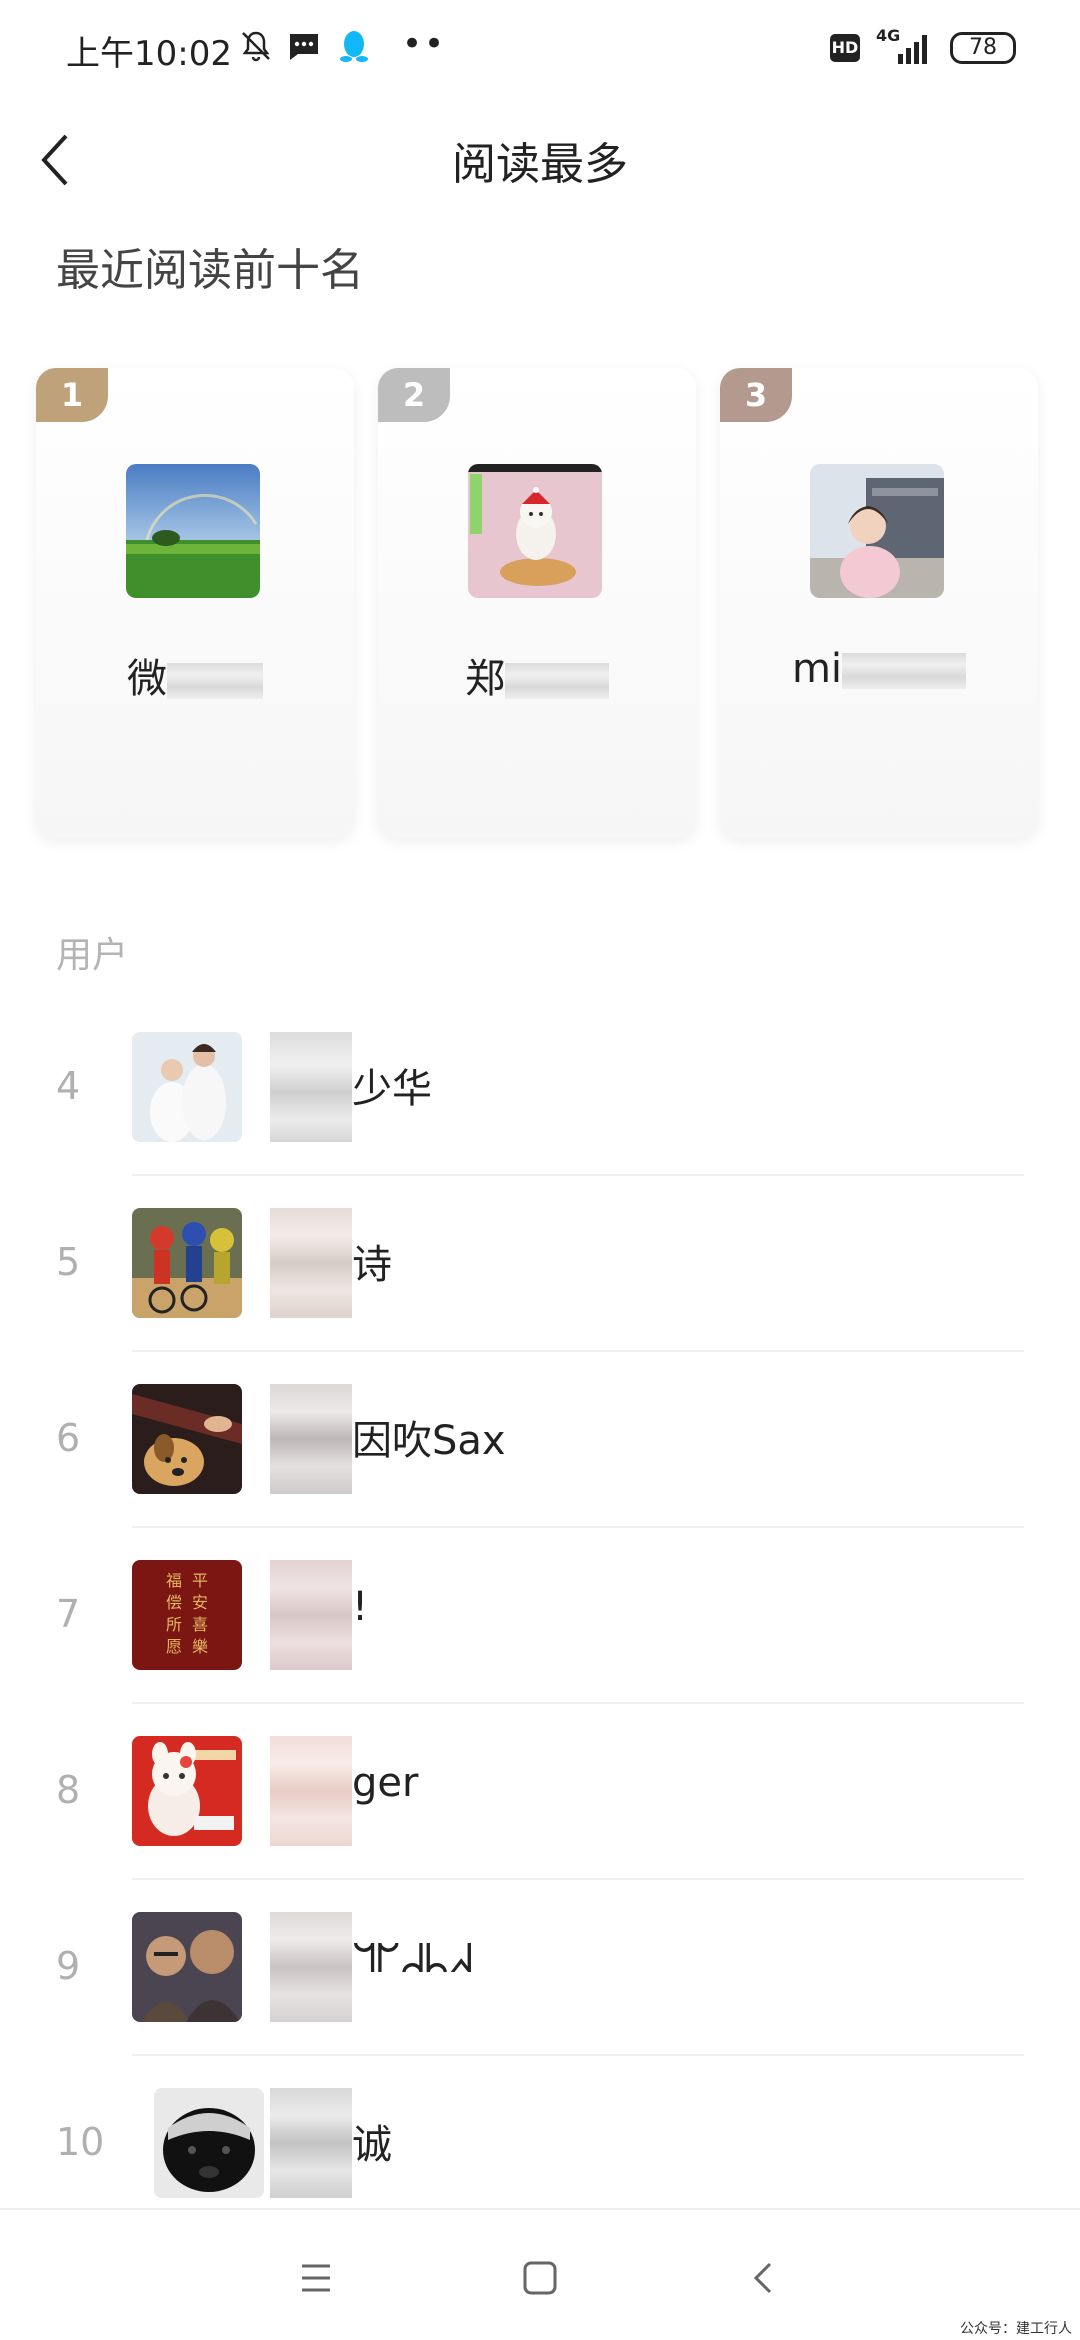 The image size is (1080, 2340). Describe the element at coordinates (537, 603) in the screenshot. I see `top-card-2: 2 郑` at that location.